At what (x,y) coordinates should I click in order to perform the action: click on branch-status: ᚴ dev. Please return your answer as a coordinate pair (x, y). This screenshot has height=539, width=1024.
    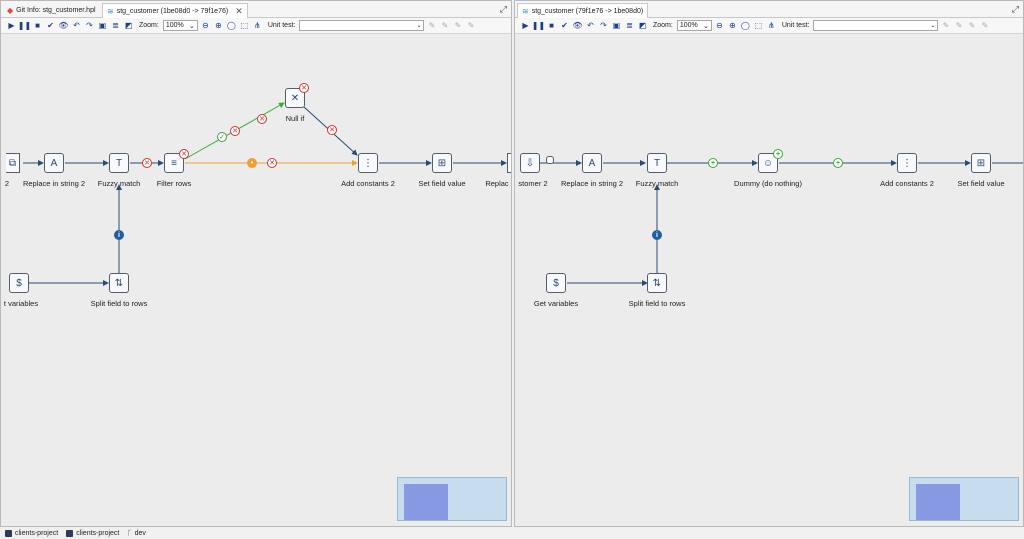
    Looking at the image, I should click on (136, 533).